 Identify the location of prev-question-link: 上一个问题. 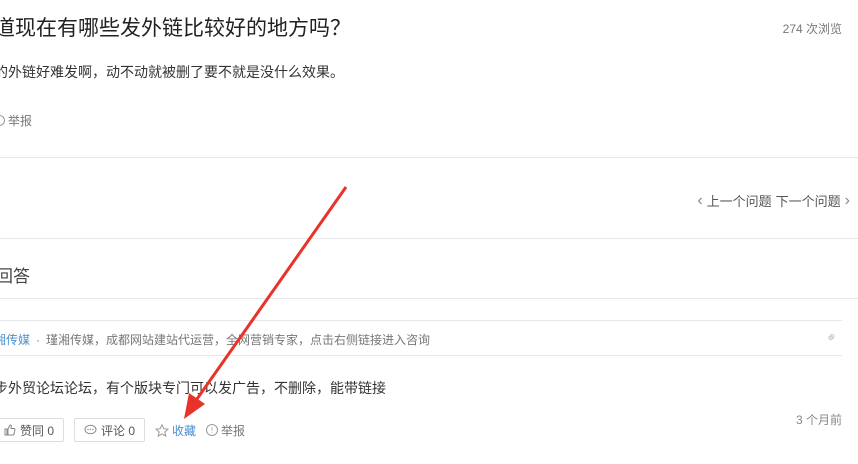
(739, 200).